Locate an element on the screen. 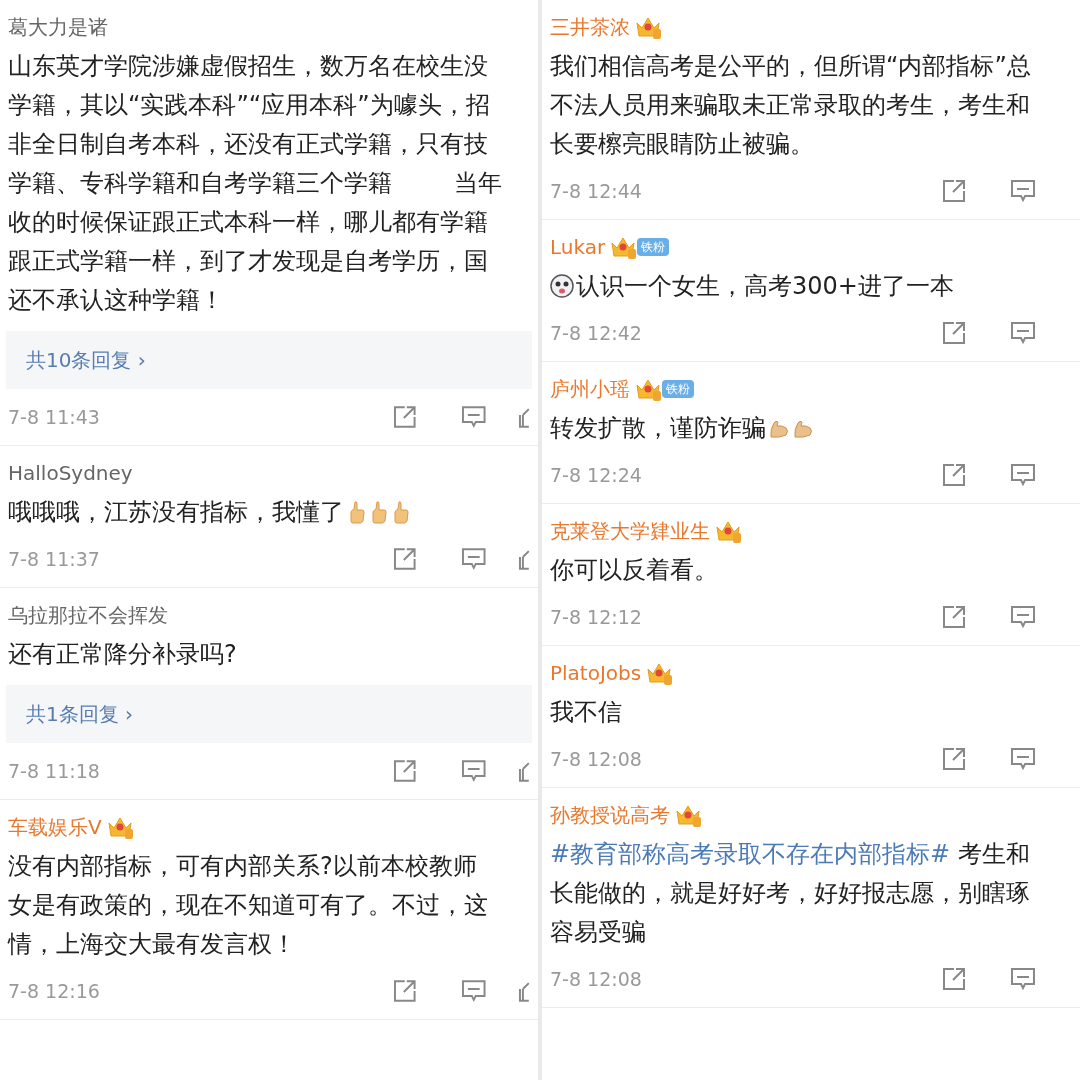  timestamp: 7-8 12:44 is located at coordinates (596, 191).